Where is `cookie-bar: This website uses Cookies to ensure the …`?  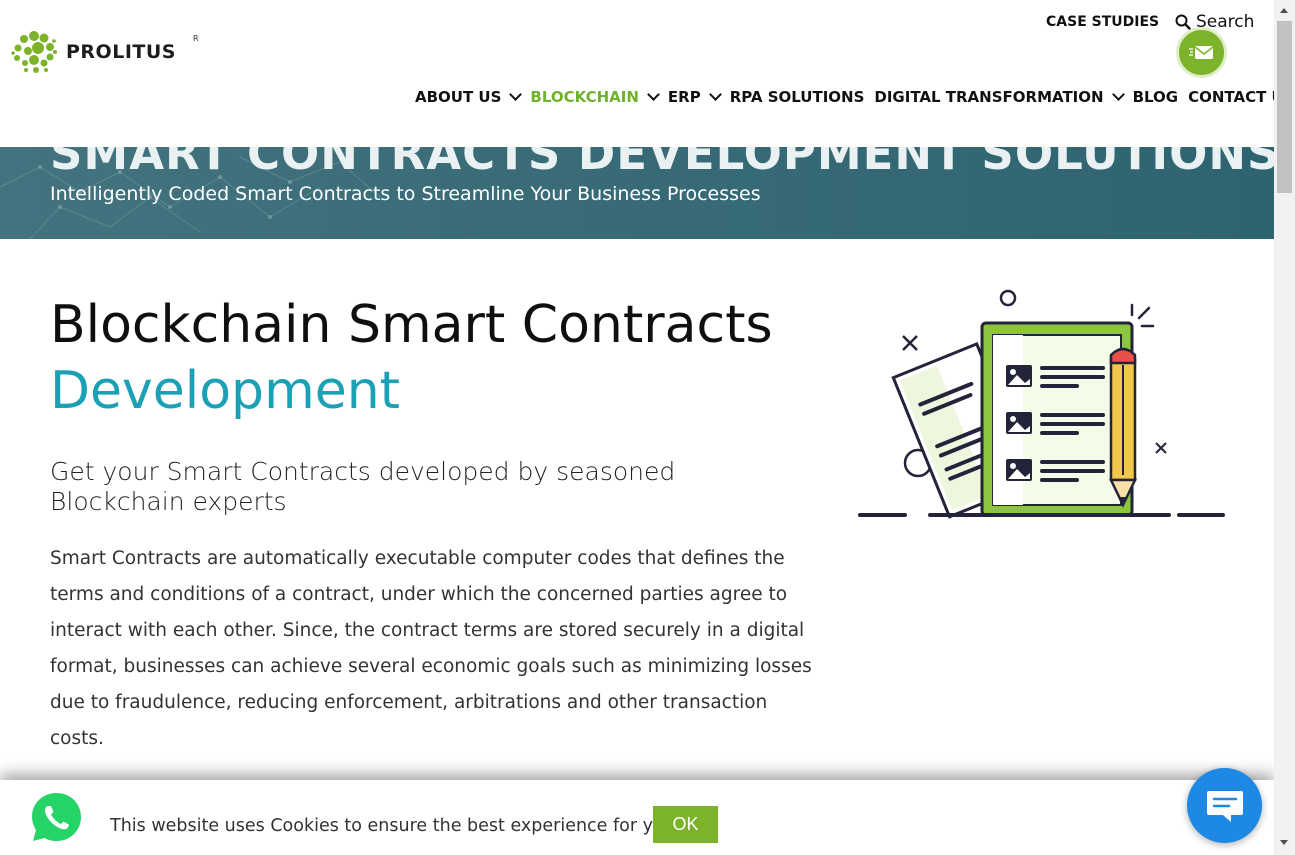
cookie-bar: This website uses Cookies to ensure the … is located at coordinates (637, 817).